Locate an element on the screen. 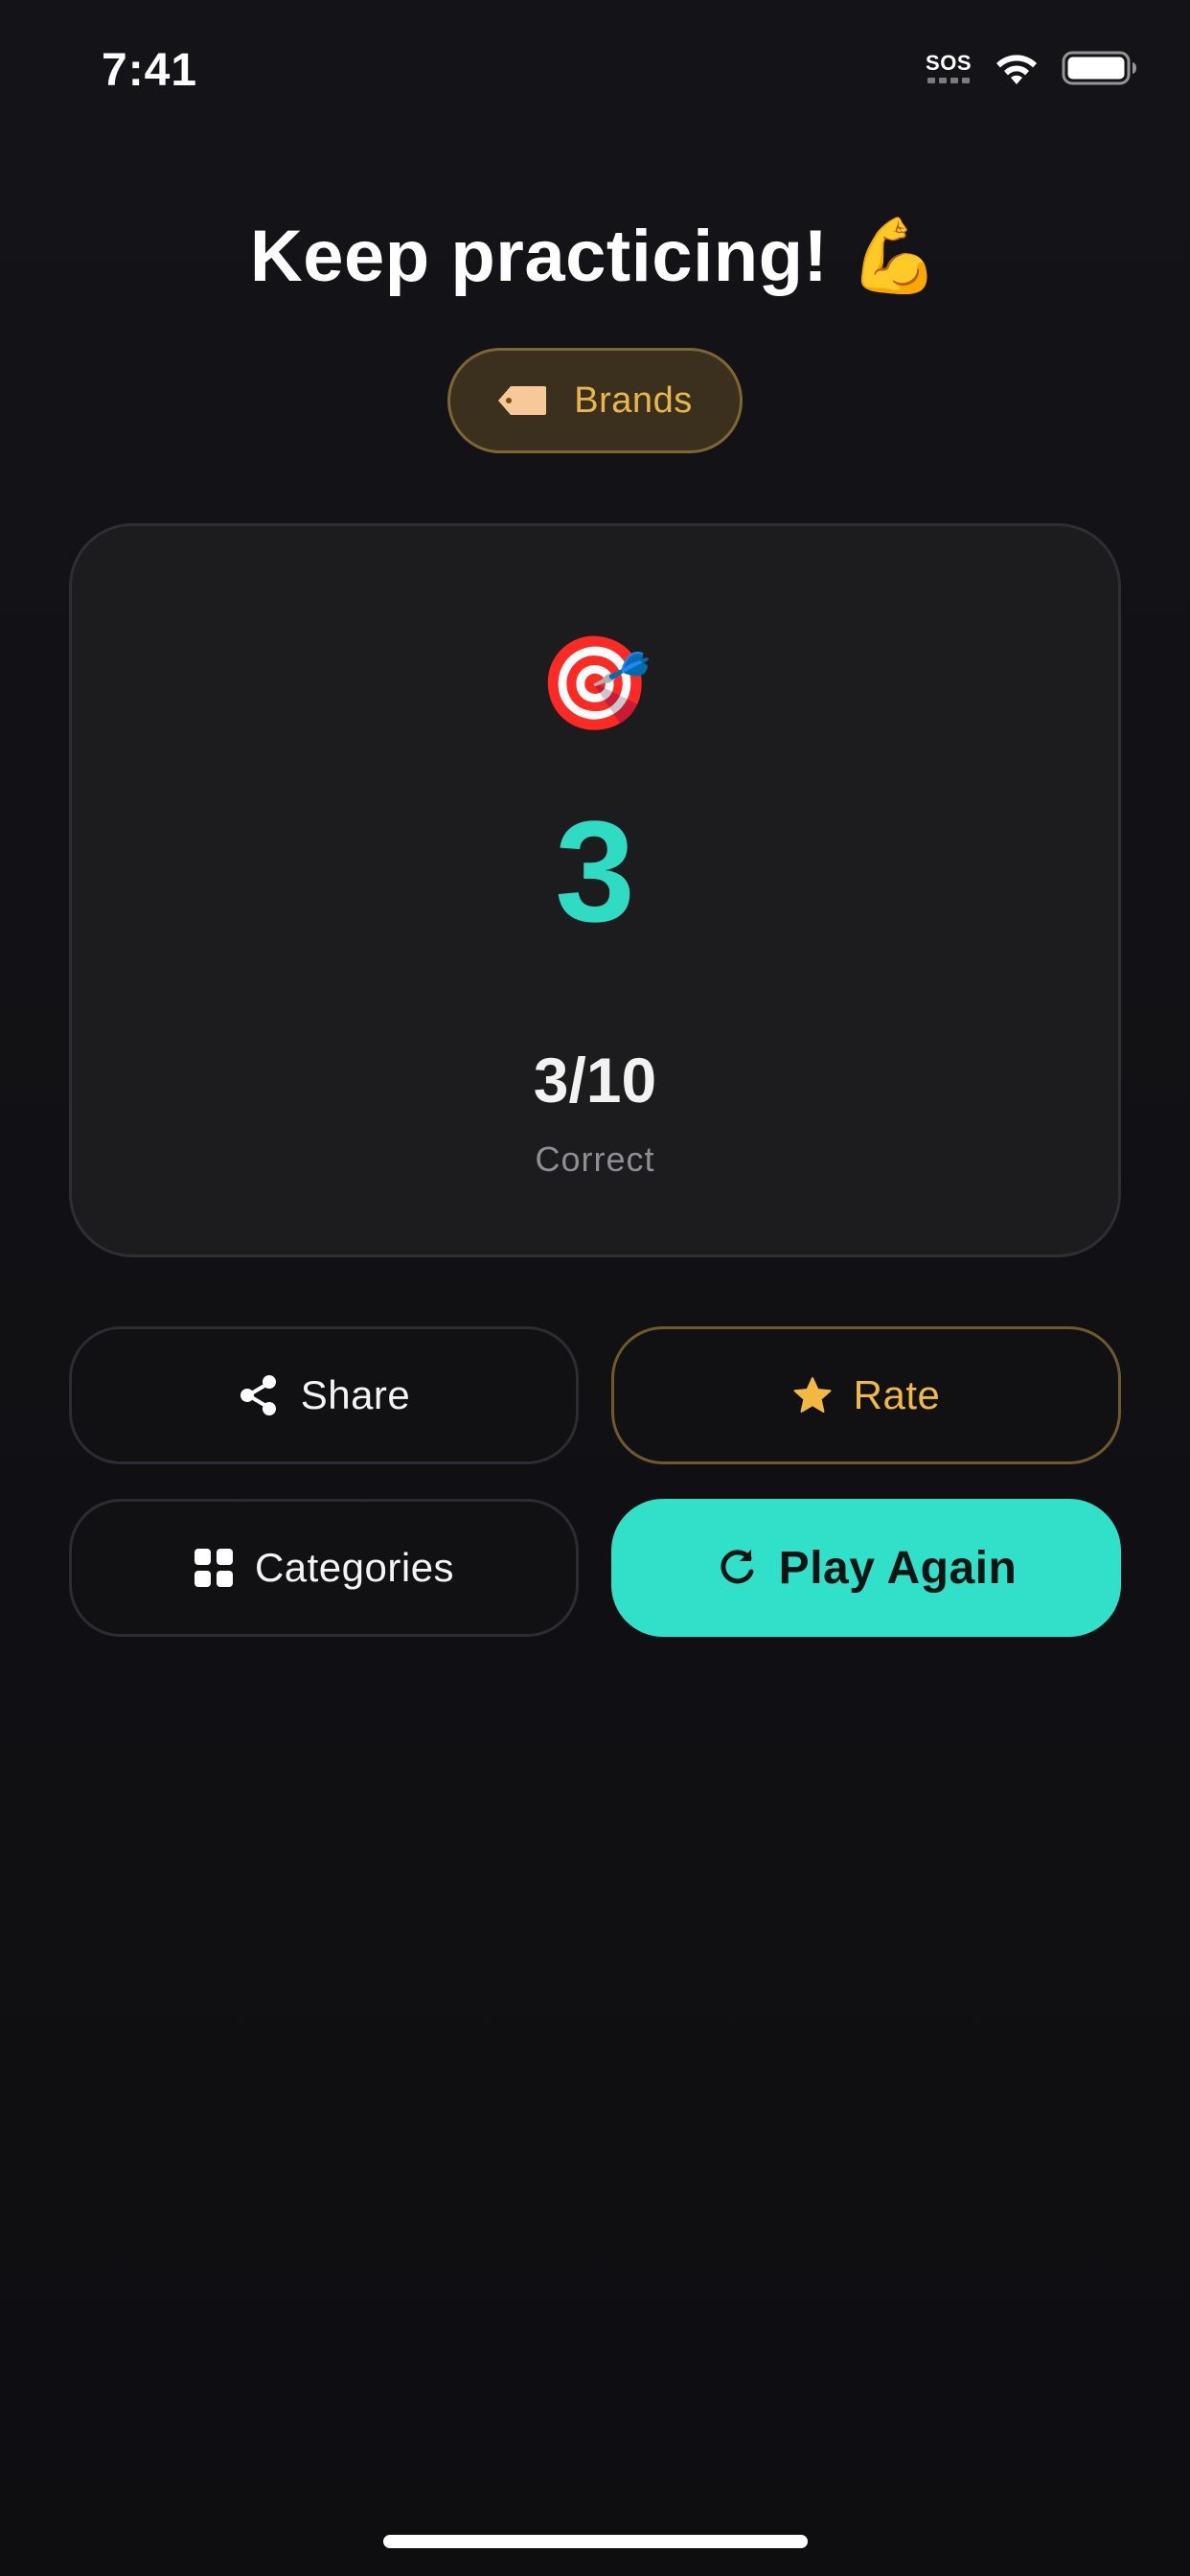  categories-button: Categories is located at coordinates (324, 1568).